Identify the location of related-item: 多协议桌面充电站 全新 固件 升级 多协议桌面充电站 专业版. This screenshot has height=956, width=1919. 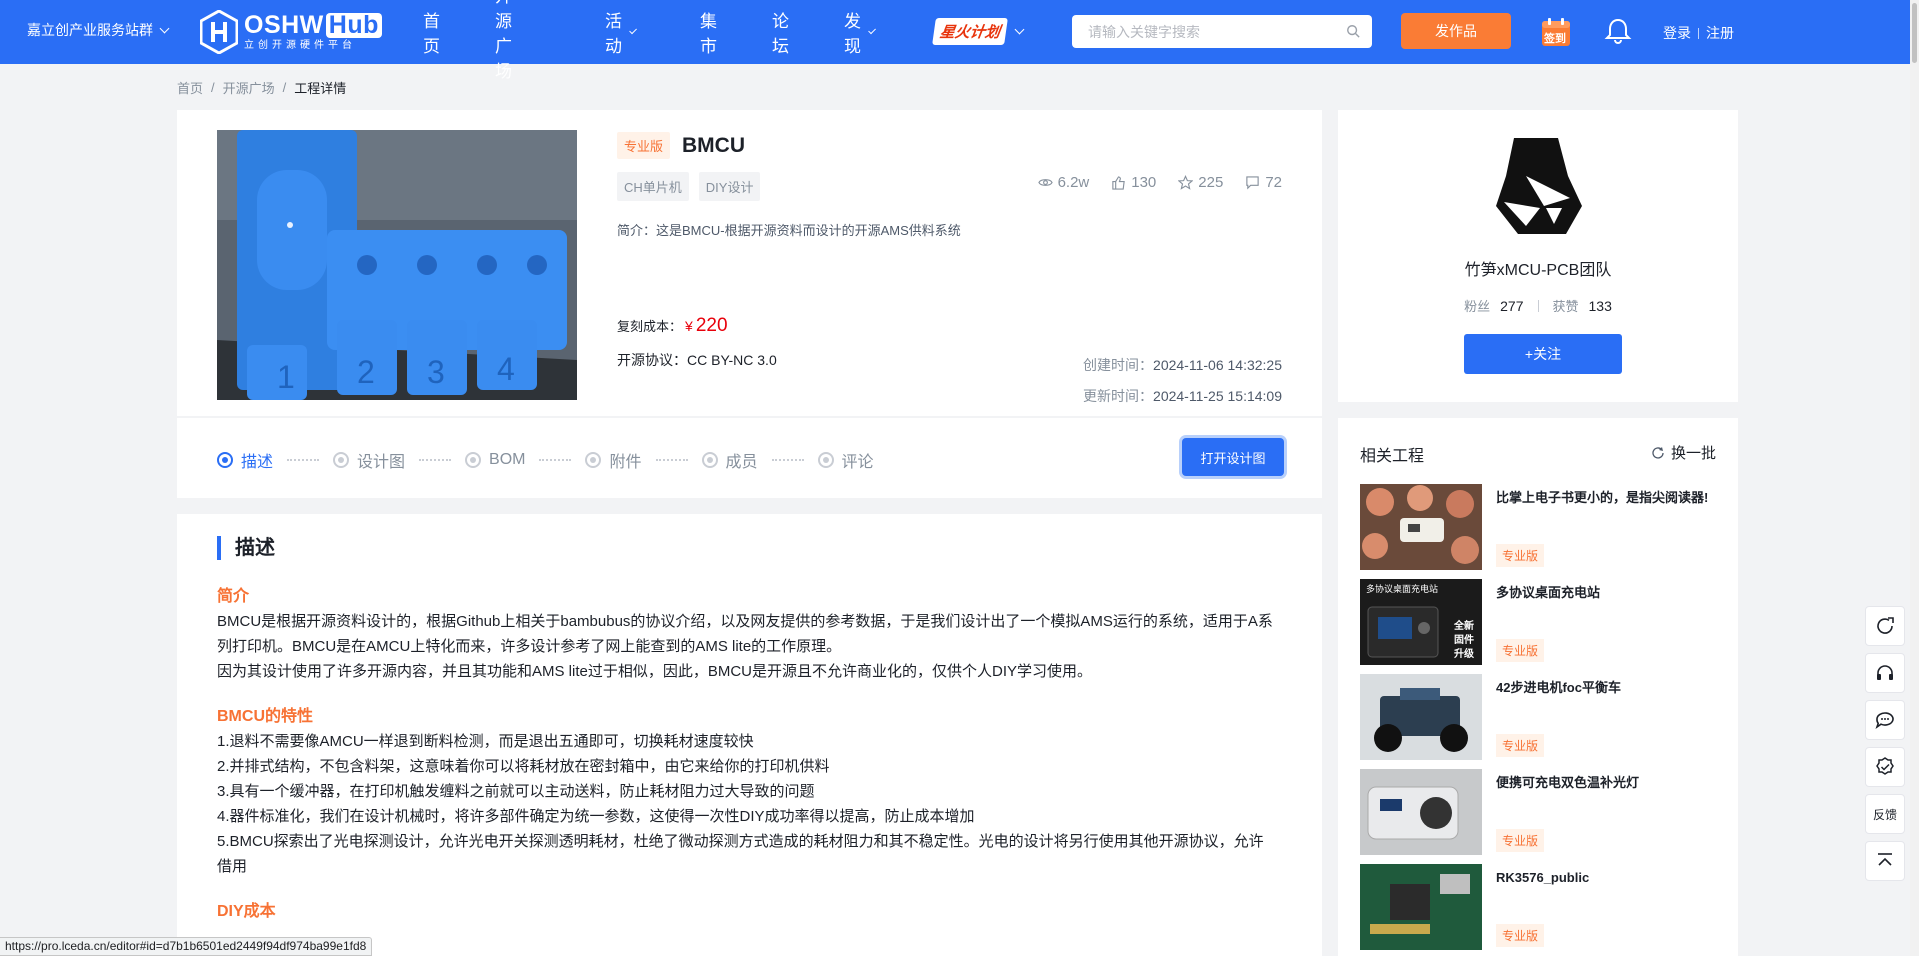
(1540, 622).